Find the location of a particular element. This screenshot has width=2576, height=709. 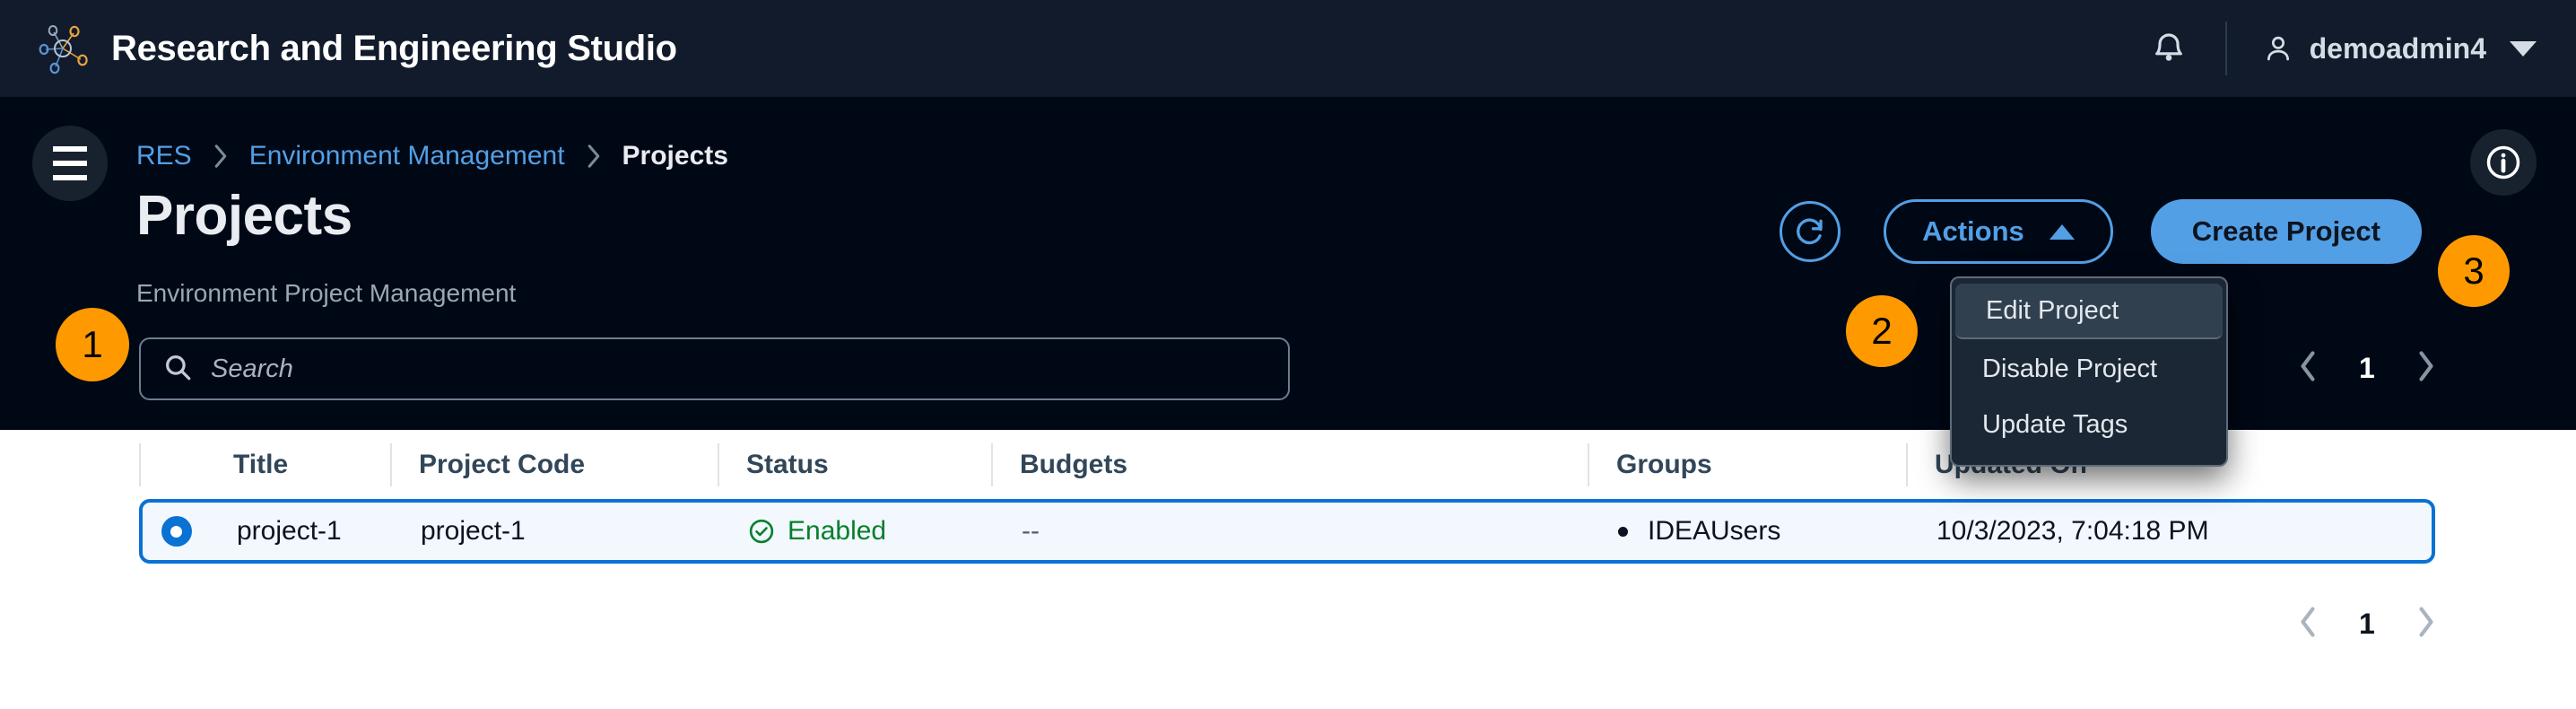

cell-groups: IDEAUsers is located at coordinates (1750, 531).